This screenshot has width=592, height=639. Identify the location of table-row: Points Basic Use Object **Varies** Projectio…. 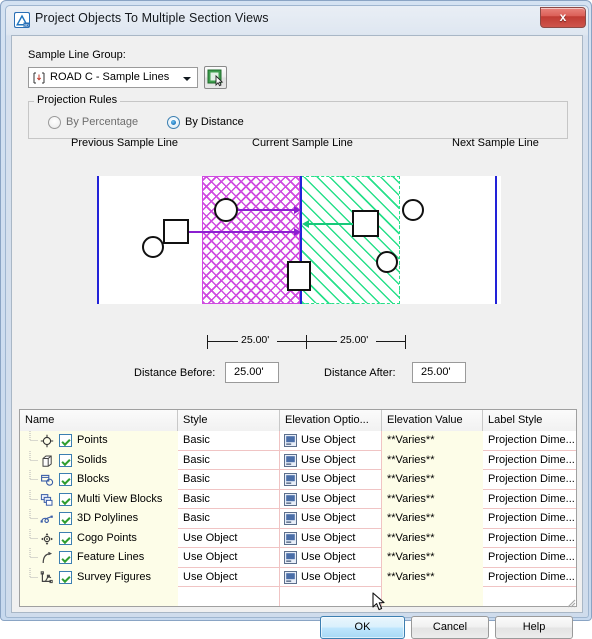
(298, 441).